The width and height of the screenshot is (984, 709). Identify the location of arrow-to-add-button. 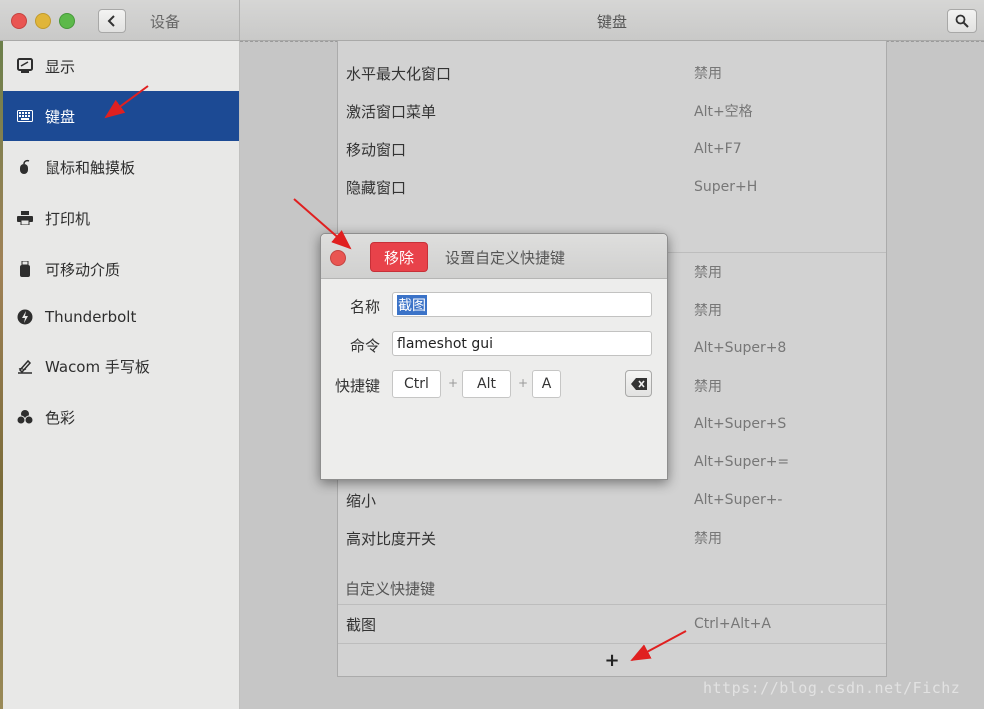
(658, 645).